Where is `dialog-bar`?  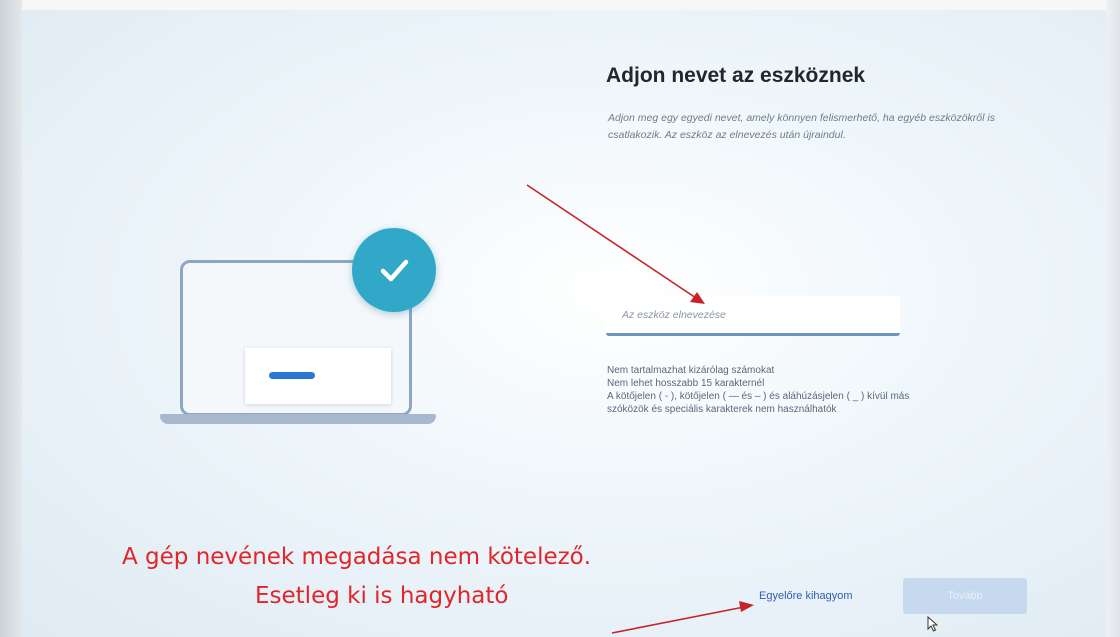 dialog-bar is located at coordinates (292, 375).